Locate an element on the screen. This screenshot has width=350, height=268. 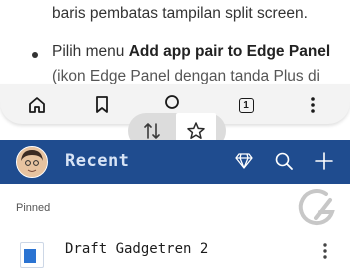
avatar-face-icon is located at coordinates (32, 162).